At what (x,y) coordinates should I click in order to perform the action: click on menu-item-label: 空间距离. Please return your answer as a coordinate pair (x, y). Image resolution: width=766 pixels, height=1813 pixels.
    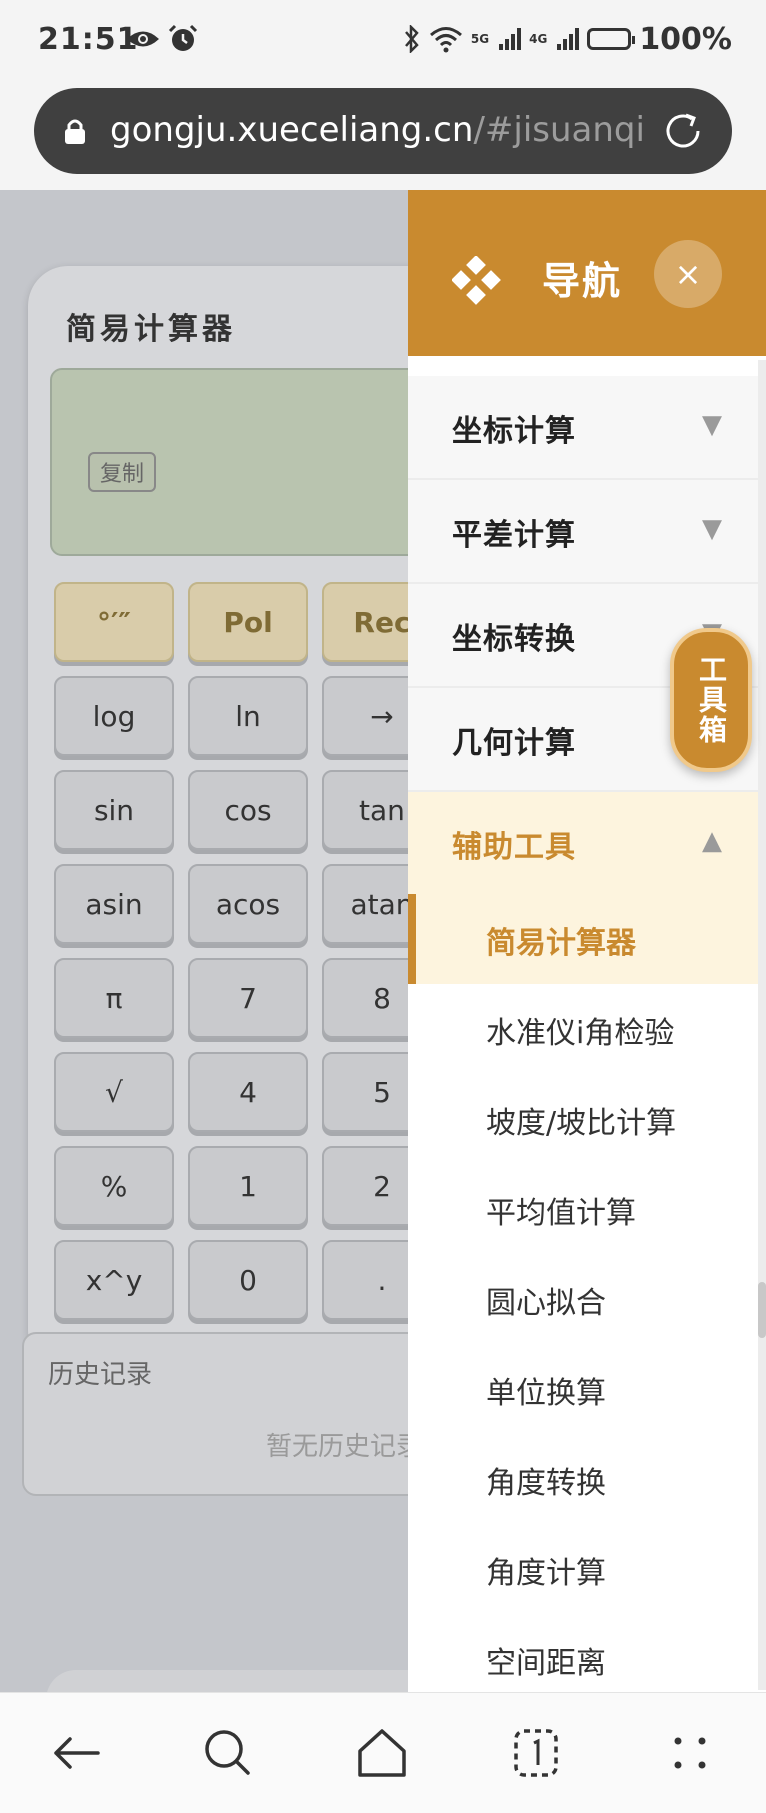
    Looking at the image, I should click on (546, 1663).